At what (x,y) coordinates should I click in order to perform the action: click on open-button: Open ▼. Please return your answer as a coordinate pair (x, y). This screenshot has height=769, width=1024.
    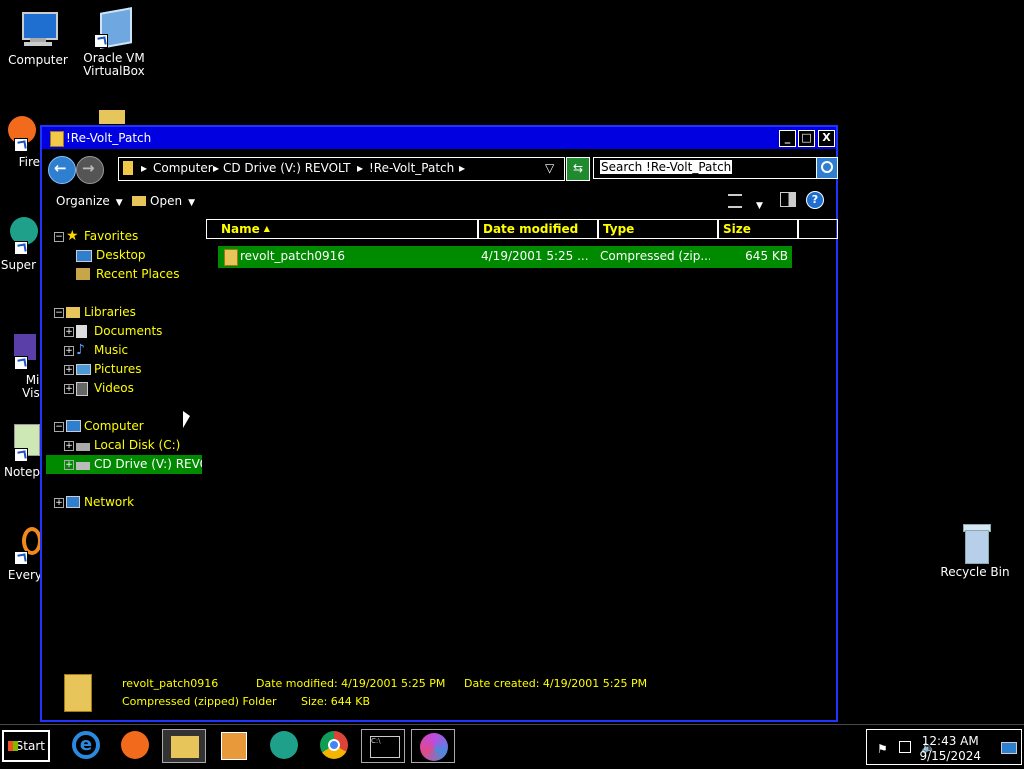
    Looking at the image, I should click on (163, 201).